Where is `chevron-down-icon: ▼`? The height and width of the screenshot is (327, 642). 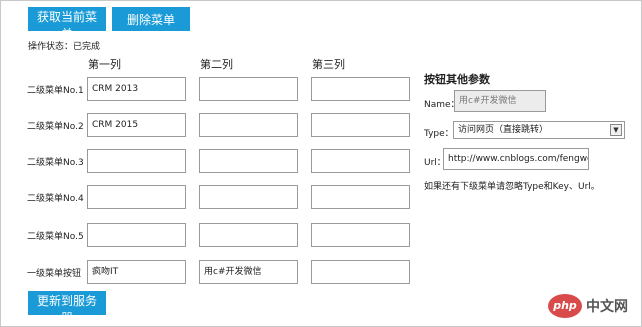
chevron-down-icon: ▼ is located at coordinates (616, 130).